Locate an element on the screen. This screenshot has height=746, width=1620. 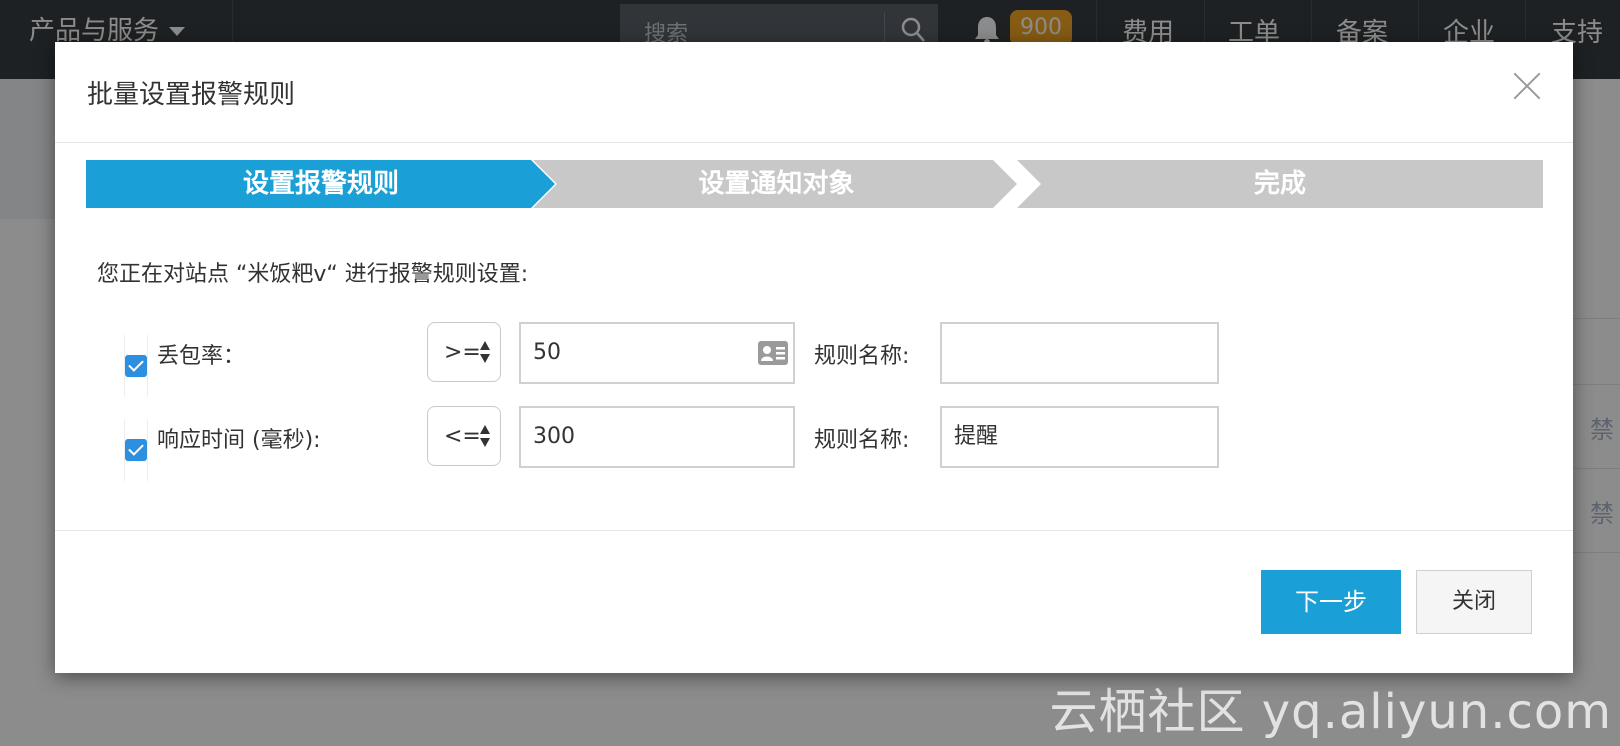
step-complete: 完成 is located at coordinates (1280, 184).